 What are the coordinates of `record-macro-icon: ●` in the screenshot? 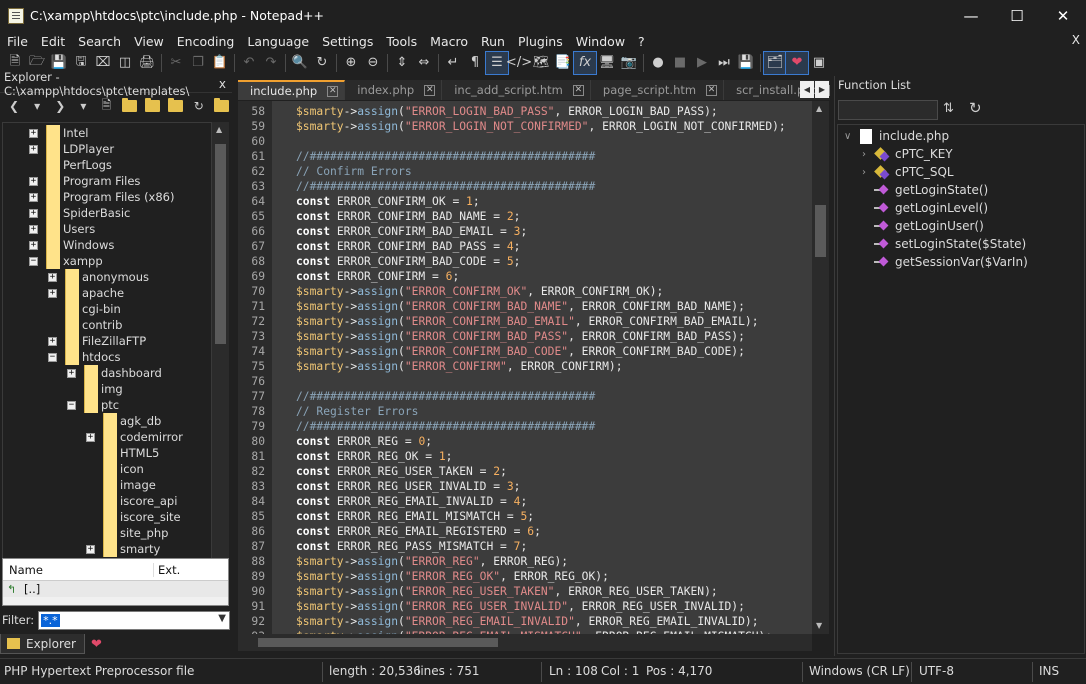 It's located at (658, 63).